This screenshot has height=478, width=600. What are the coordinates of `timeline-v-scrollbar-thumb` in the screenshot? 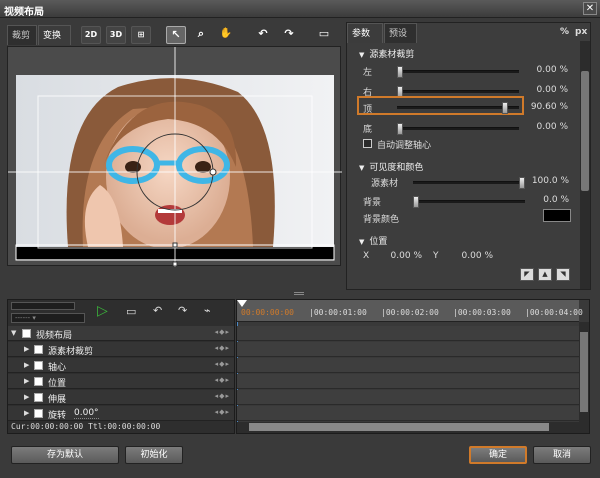 It's located at (584, 372).